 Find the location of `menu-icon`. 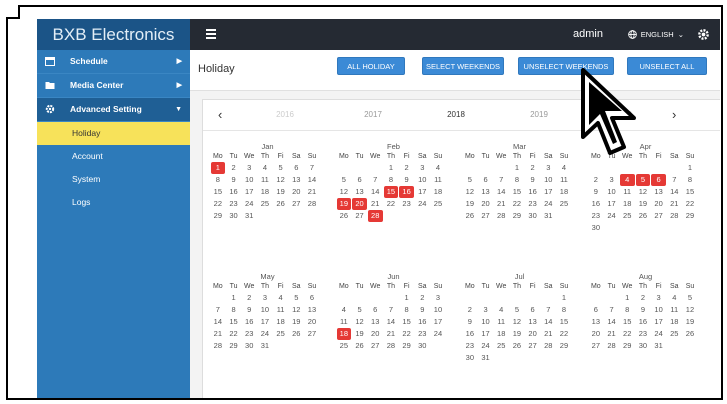

menu-icon is located at coordinates (211, 34).